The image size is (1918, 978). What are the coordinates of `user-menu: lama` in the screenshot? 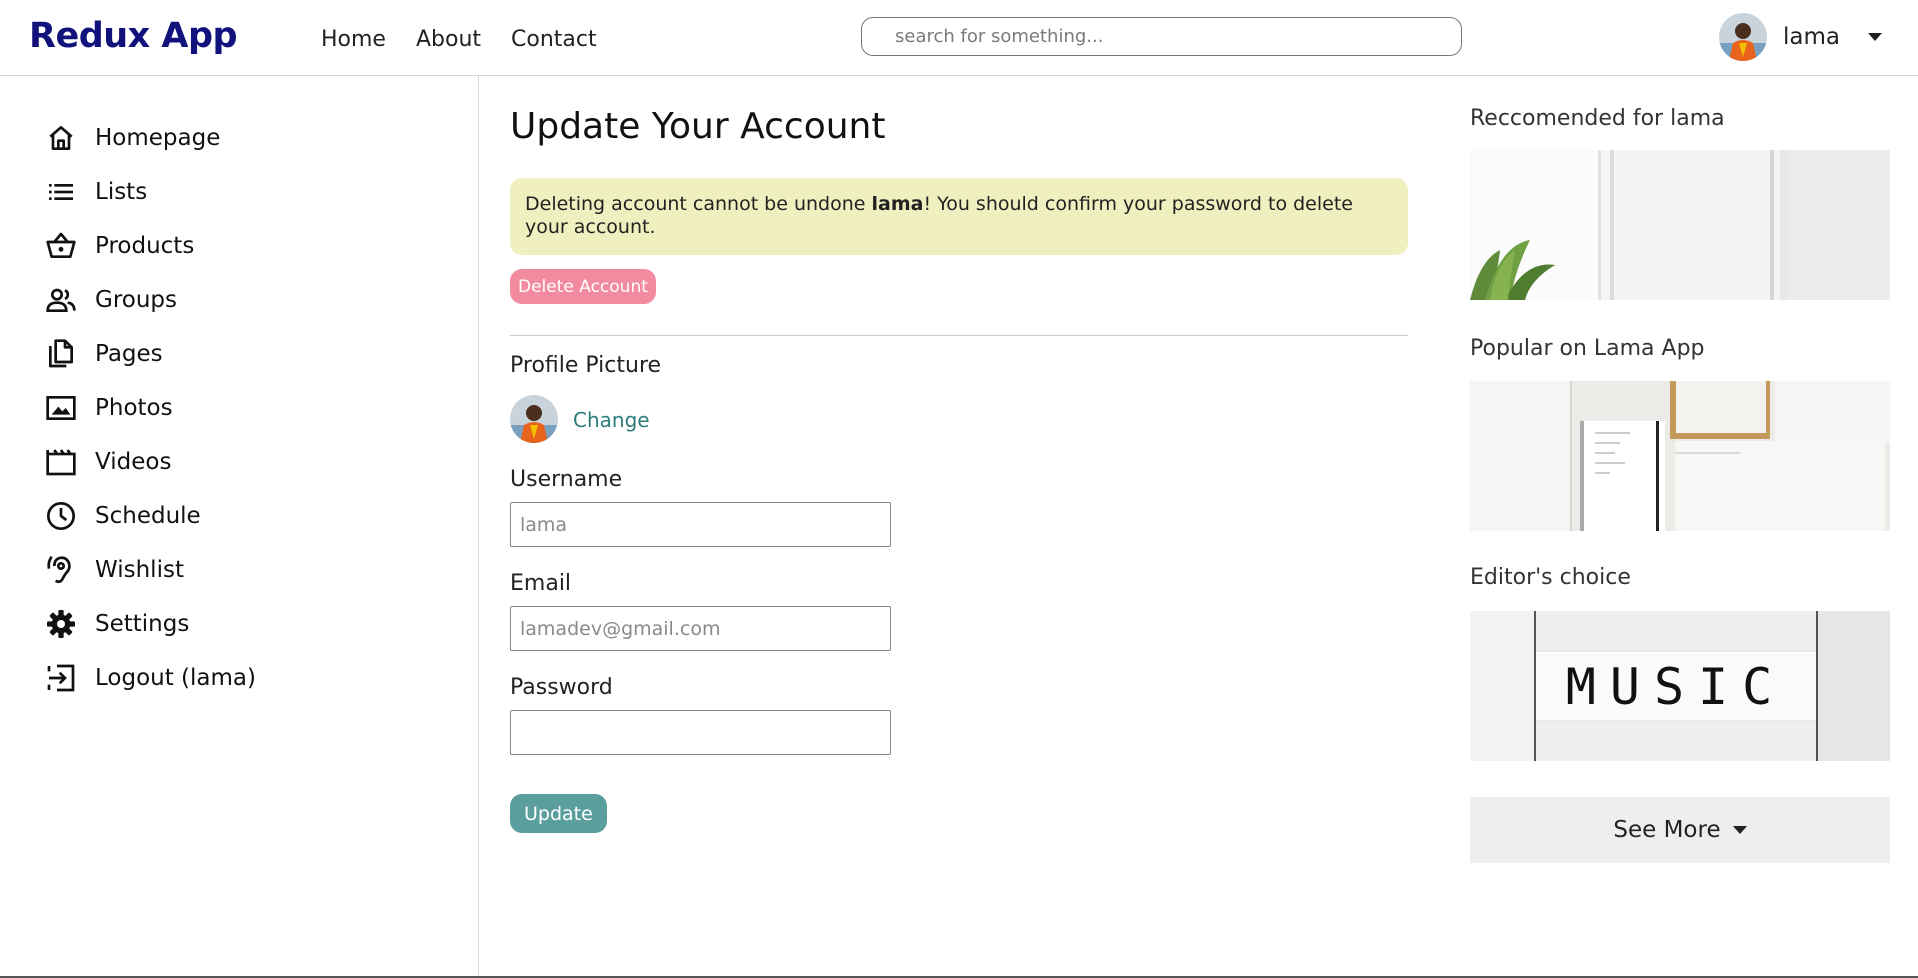 It's located at (1800, 37).